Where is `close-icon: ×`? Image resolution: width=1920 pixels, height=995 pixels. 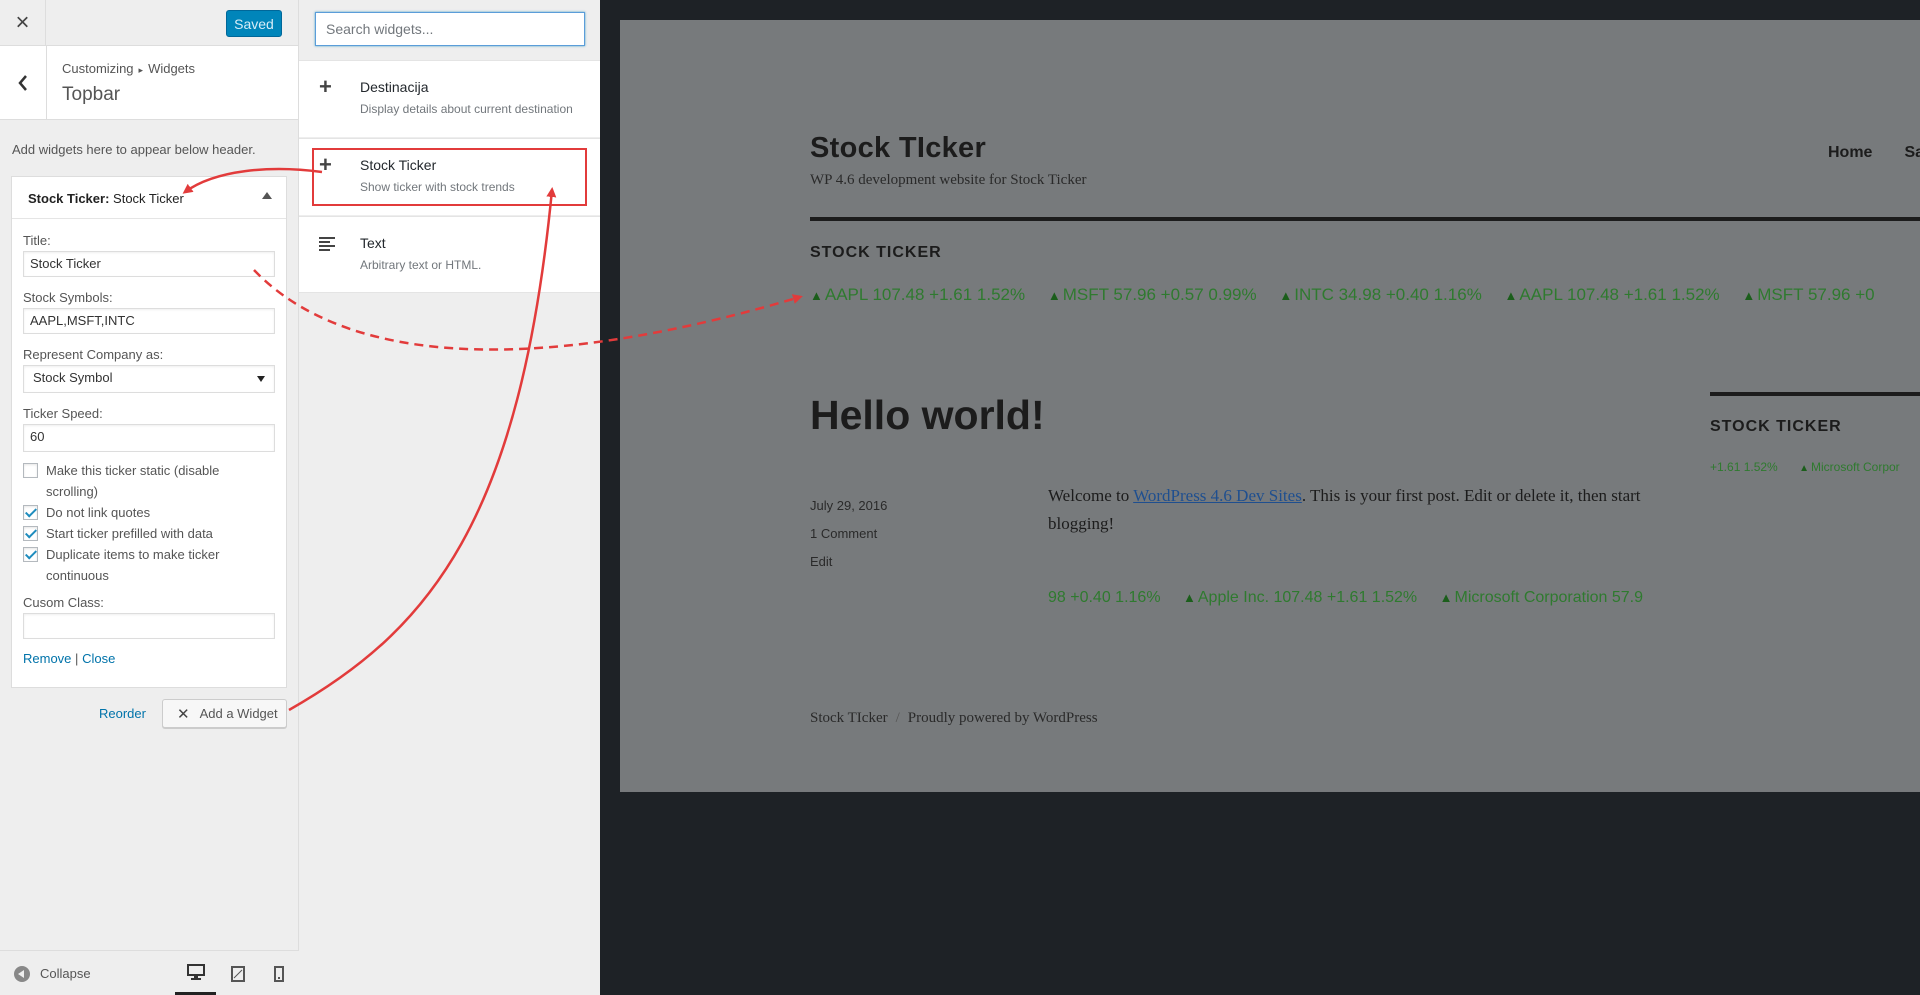
close-icon: × is located at coordinates (22, 22).